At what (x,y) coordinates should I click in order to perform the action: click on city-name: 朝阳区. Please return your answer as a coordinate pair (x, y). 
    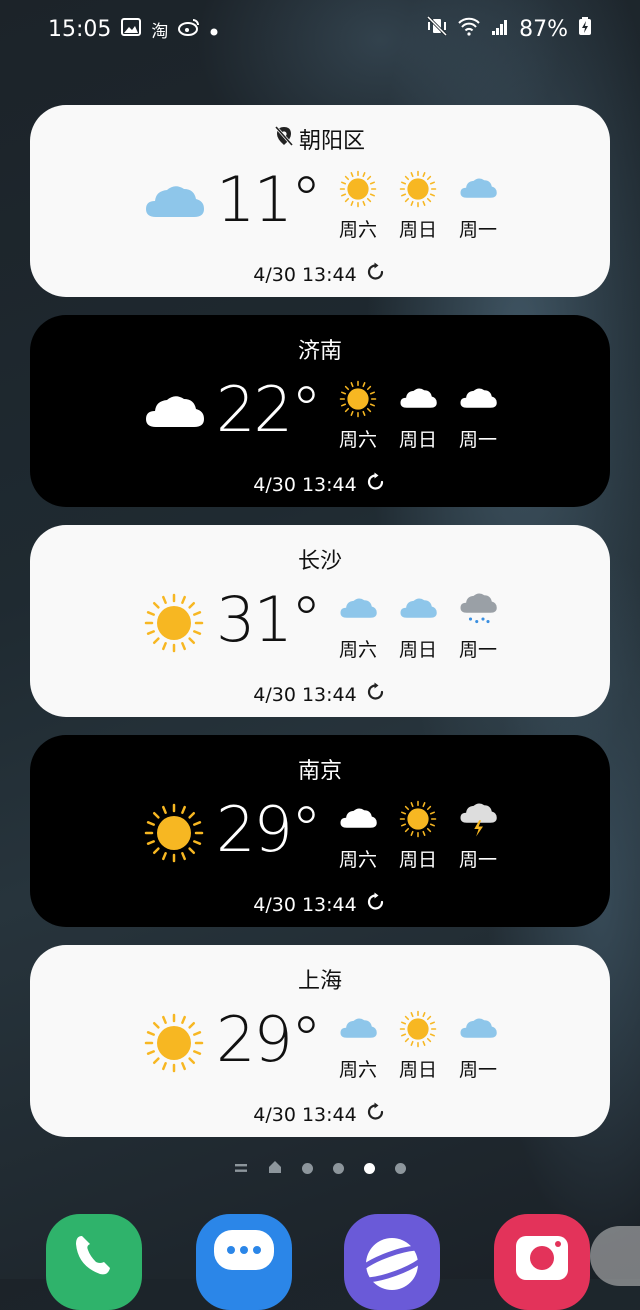
    Looking at the image, I should click on (320, 139).